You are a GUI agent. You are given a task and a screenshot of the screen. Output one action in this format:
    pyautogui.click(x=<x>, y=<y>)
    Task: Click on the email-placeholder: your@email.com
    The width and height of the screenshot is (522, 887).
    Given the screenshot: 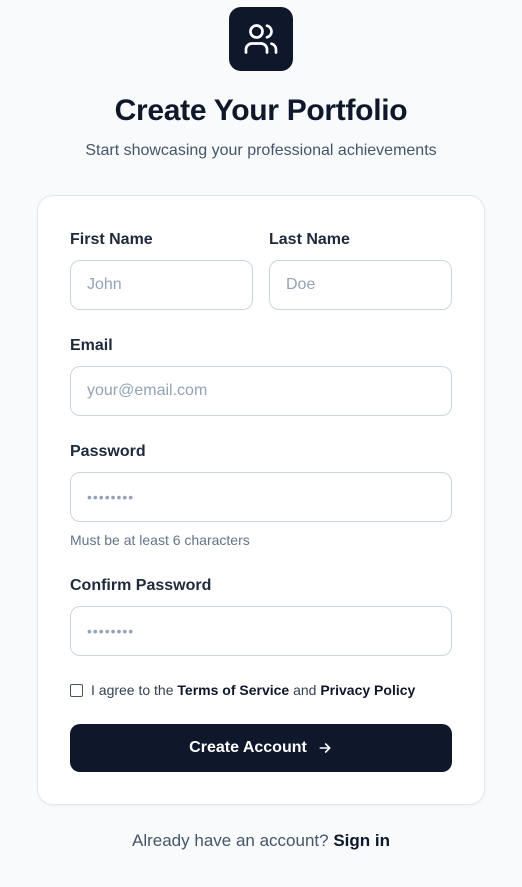 What is the action you would take?
    pyautogui.click(x=147, y=390)
    